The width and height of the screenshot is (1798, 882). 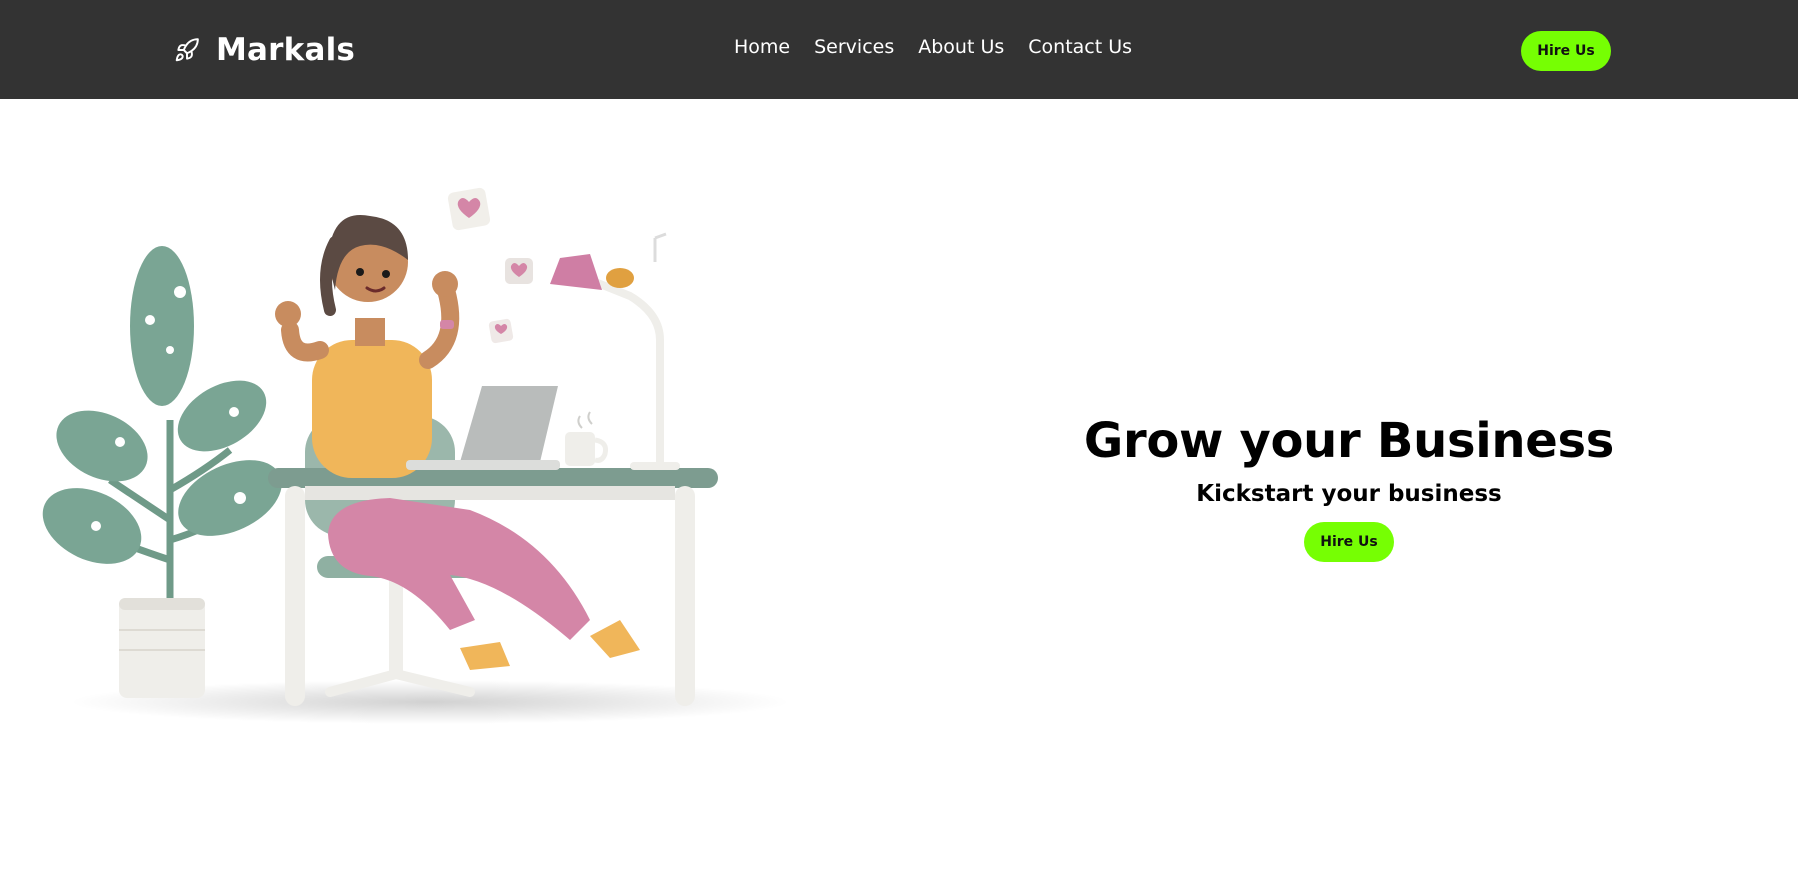 What do you see at coordinates (1080, 47) in the screenshot?
I see `nav-link-contact: Contact Us` at bounding box center [1080, 47].